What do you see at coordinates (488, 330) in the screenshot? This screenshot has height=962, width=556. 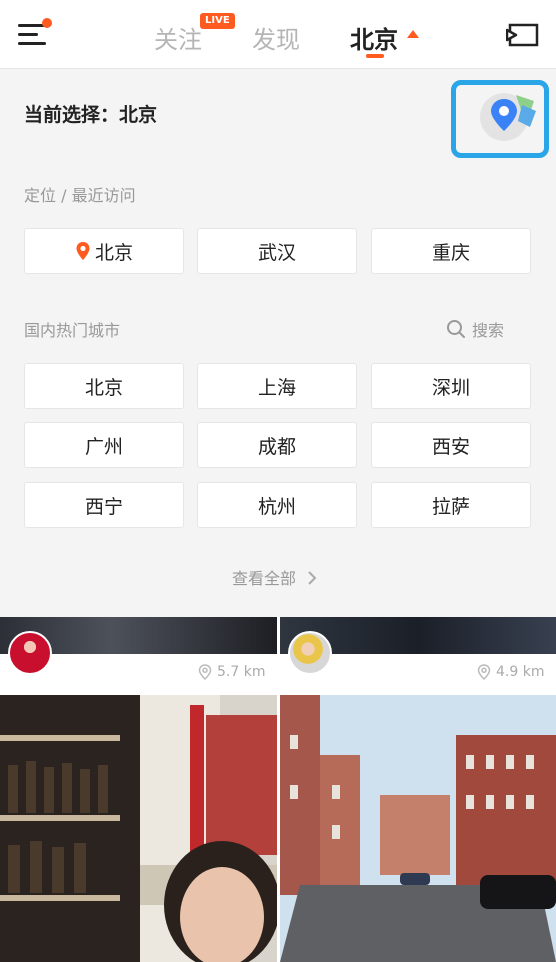 I see `search-label: 搜索` at bounding box center [488, 330].